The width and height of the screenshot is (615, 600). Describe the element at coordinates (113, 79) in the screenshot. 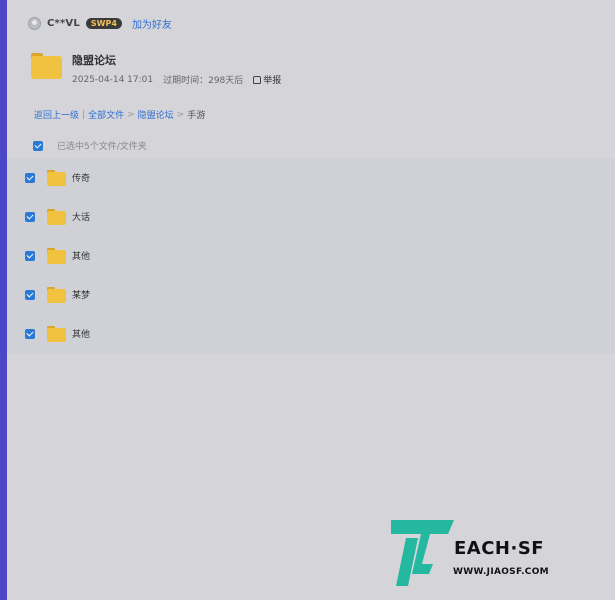

I see `share-date: 2025-04-14 17:01` at that location.